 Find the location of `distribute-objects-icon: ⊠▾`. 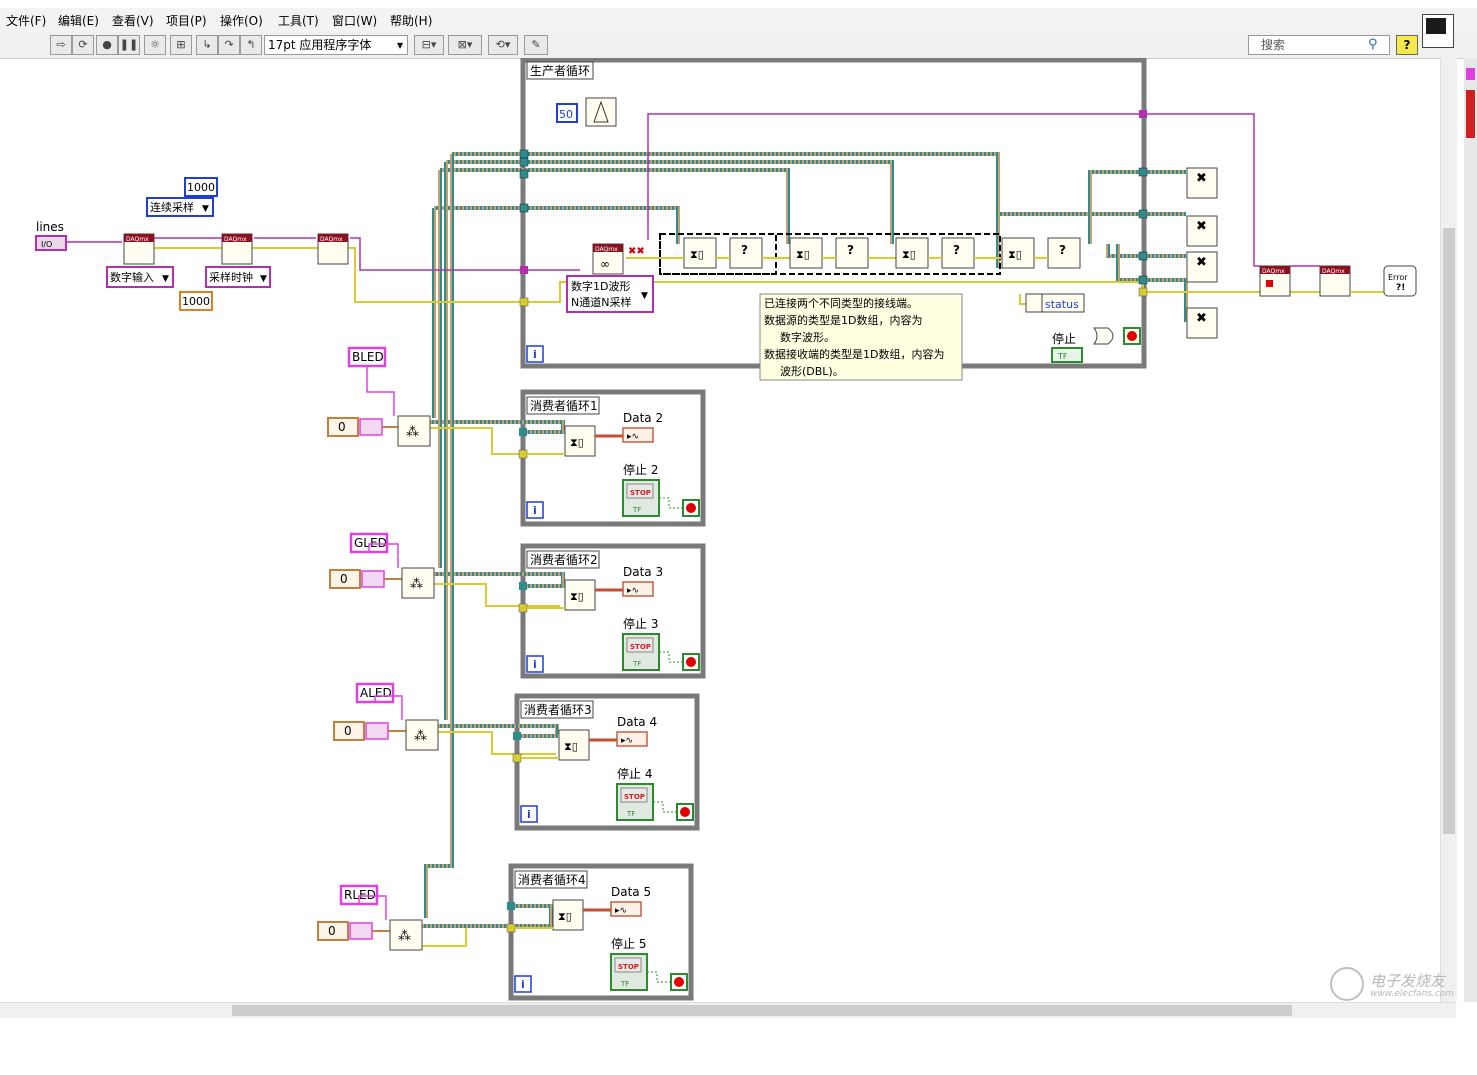

distribute-objects-icon: ⊠▾ is located at coordinates (465, 45).